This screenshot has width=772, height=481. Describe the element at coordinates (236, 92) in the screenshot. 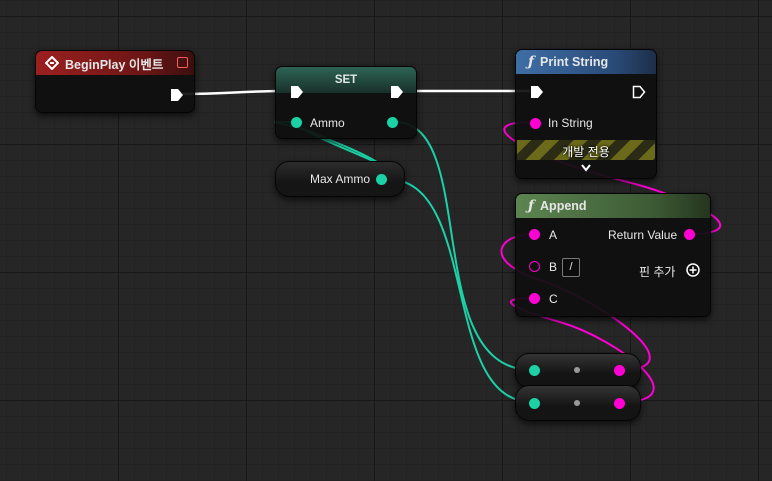

I see `exec-wire-beginplay-to-set` at that location.